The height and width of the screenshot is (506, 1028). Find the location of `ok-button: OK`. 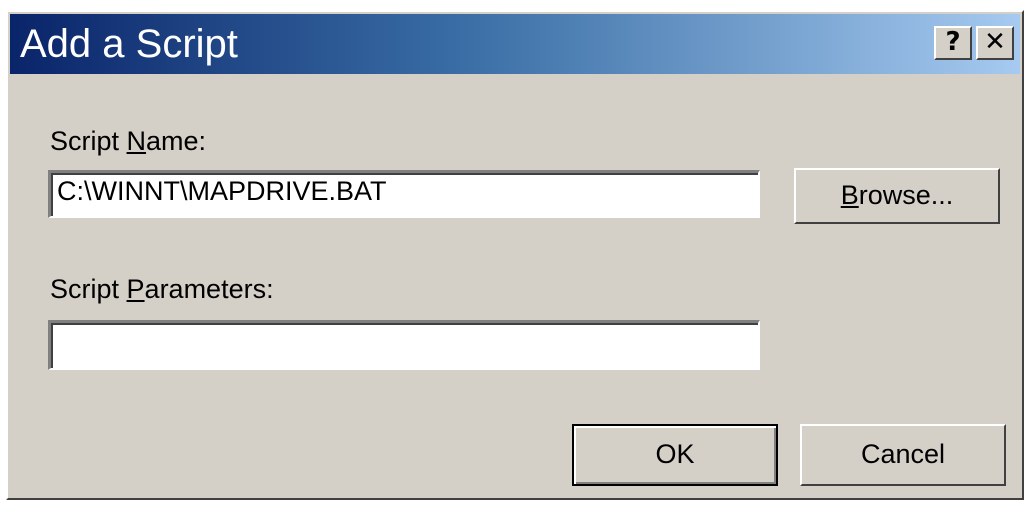

ok-button: OK is located at coordinates (675, 455).